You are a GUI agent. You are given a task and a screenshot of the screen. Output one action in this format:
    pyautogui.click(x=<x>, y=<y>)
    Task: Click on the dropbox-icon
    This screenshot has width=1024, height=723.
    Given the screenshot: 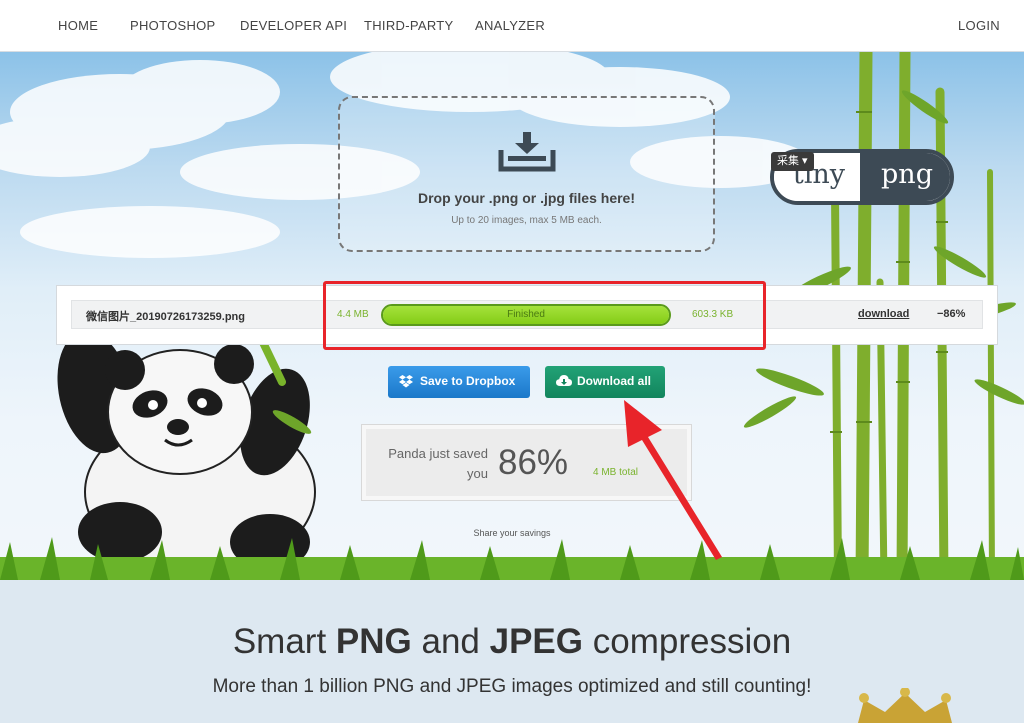 What is the action you would take?
    pyautogui.click(x=406, y=381)
    